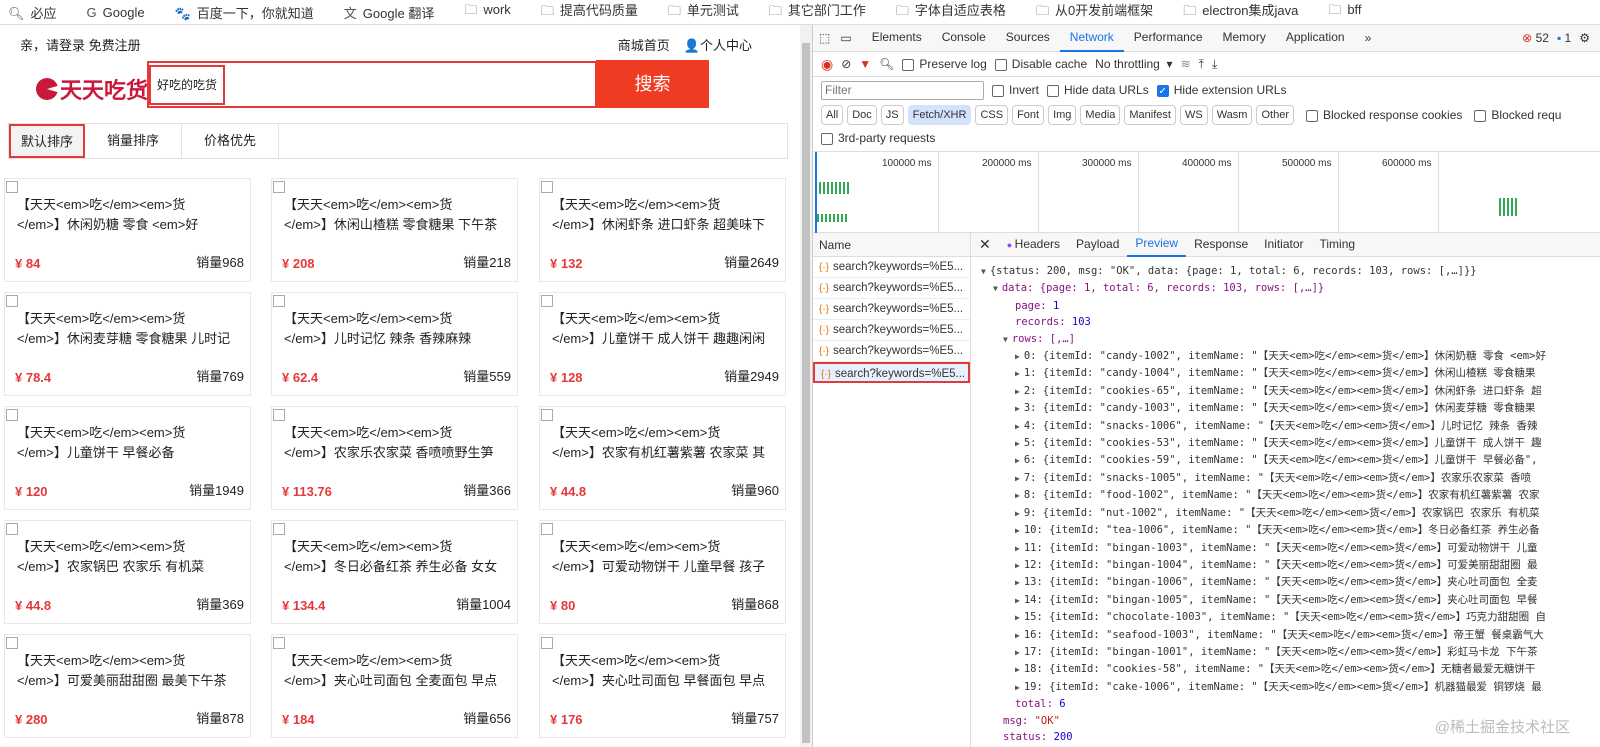 The height and width of the screenshot is (747, 1600). What do you see at coordinates (897, 38) in the screenshot?
I see `tab-elements: Elements` at bounding box center [897, 38].